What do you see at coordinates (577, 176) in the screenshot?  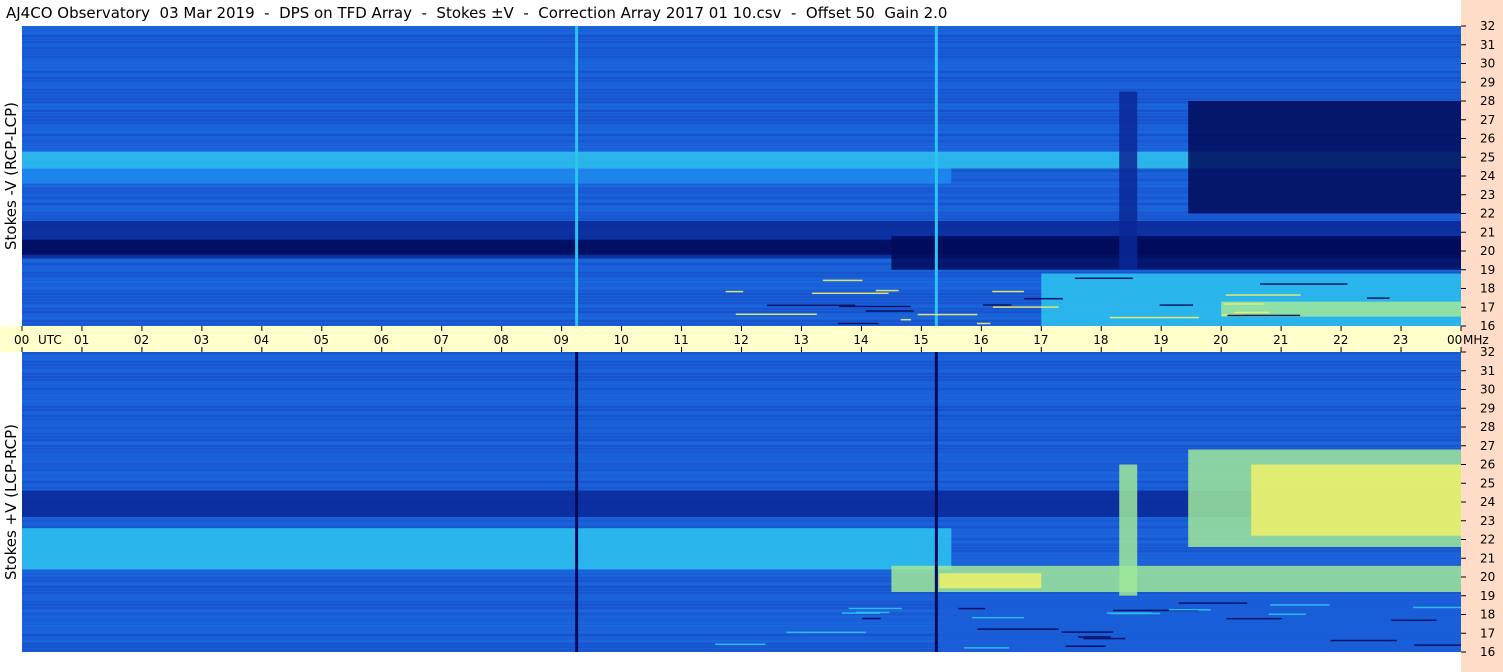 I see `top-feature-vline` at bounding box center [577, 176].